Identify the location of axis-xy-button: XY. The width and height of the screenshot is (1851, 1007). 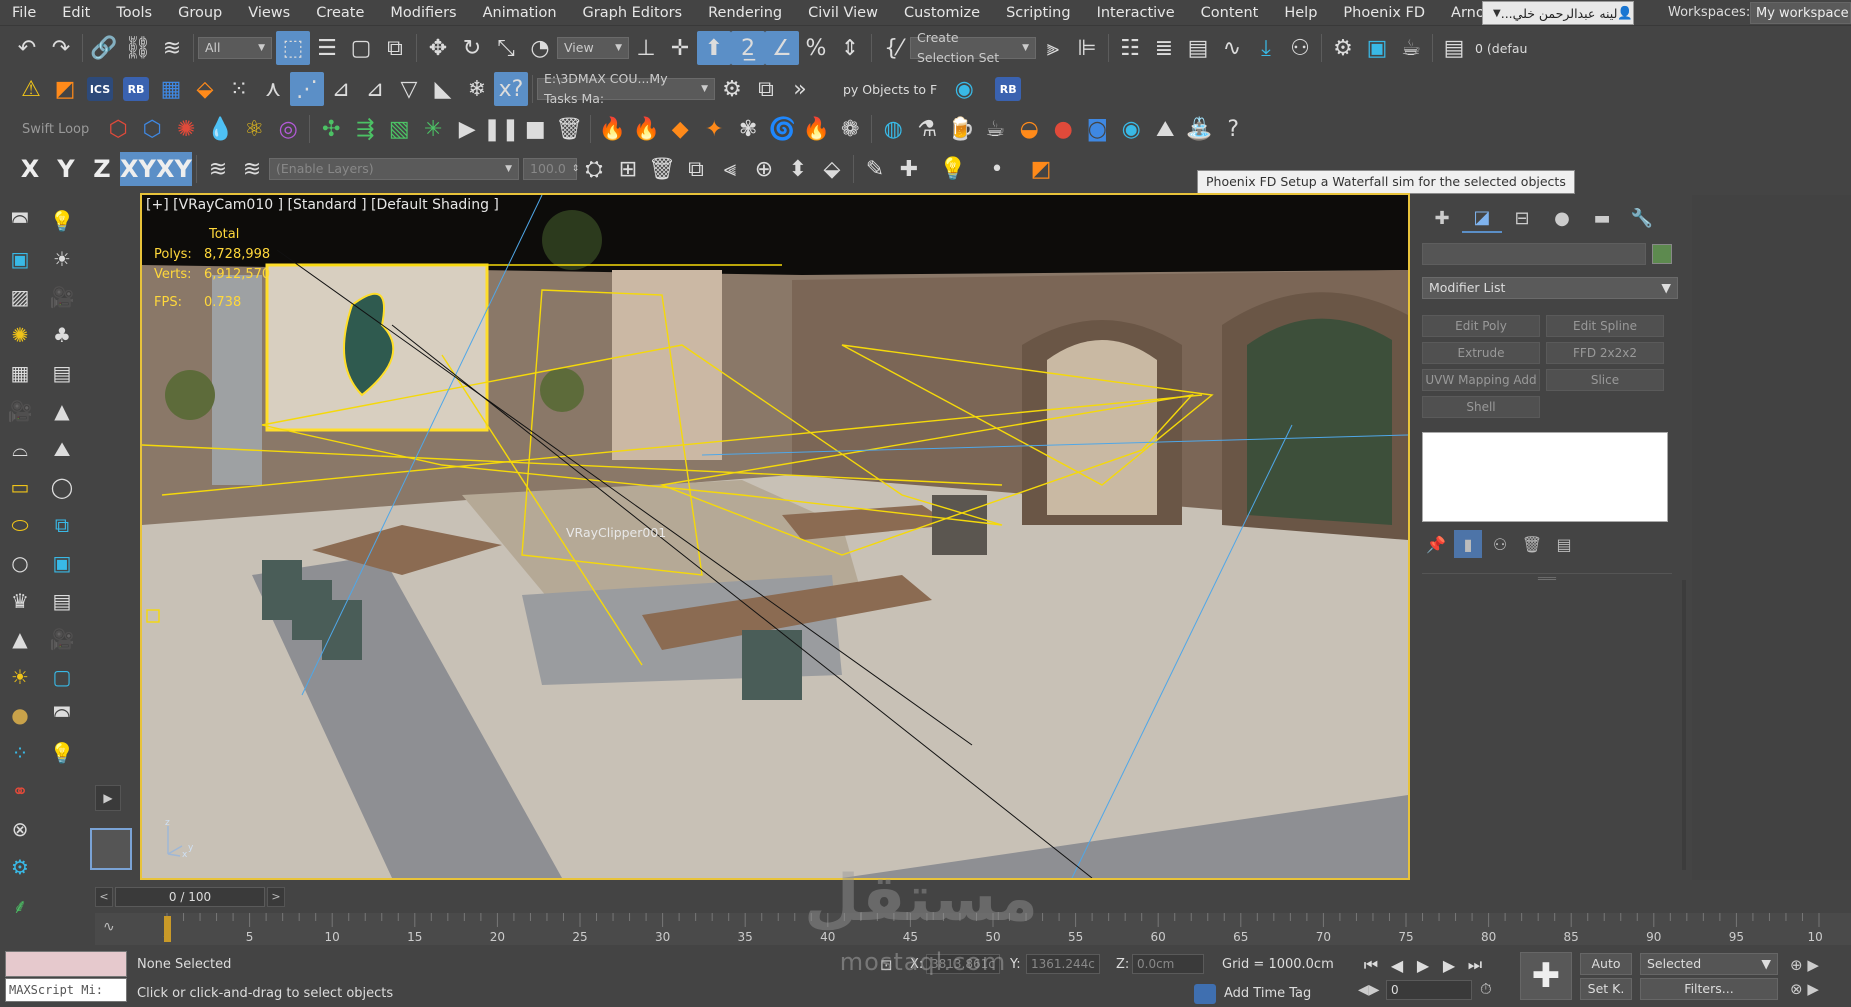
(138, 169).